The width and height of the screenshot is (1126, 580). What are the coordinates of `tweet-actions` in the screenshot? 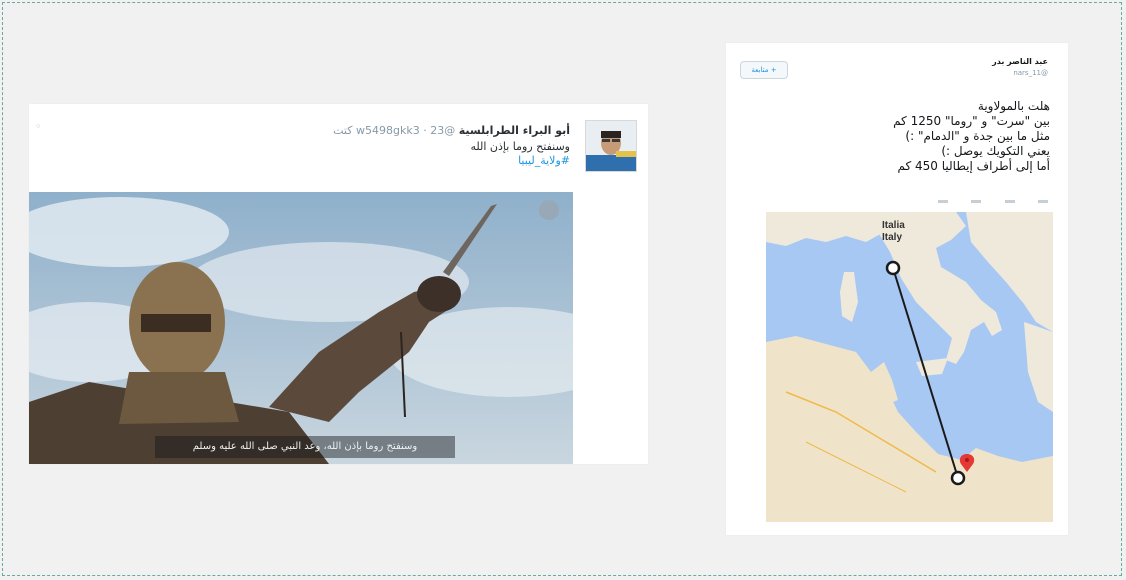 It's located at (993, 201).